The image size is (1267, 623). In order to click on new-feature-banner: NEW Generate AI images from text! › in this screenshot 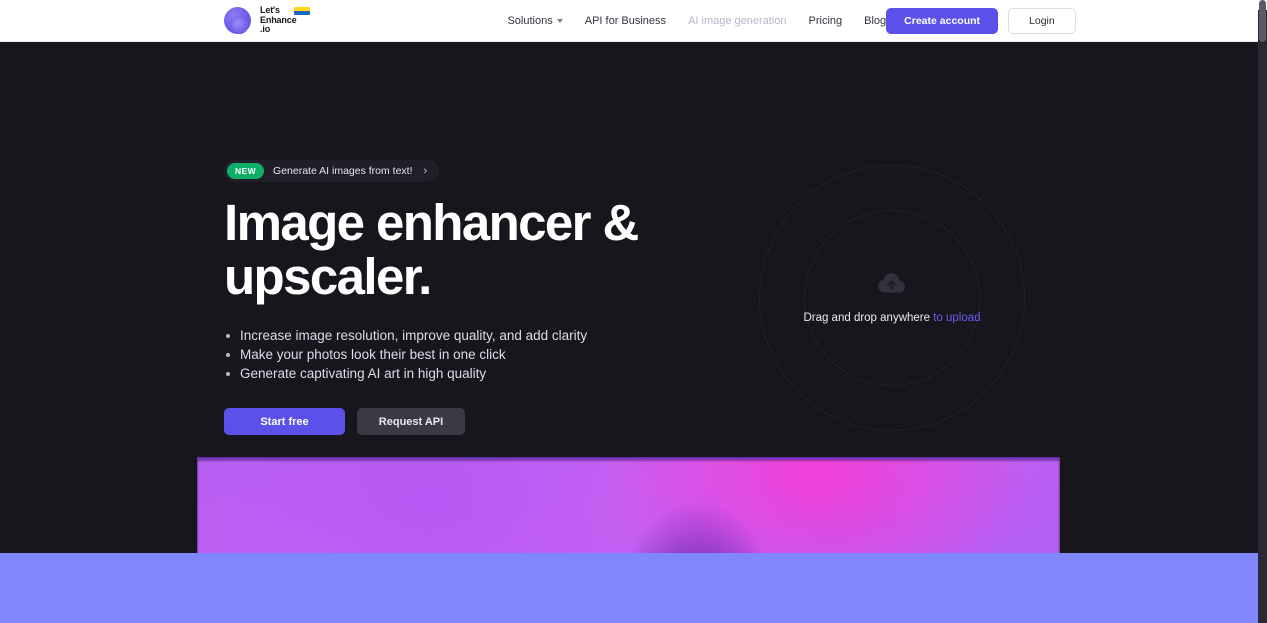, I will do `click(332, 171)`.